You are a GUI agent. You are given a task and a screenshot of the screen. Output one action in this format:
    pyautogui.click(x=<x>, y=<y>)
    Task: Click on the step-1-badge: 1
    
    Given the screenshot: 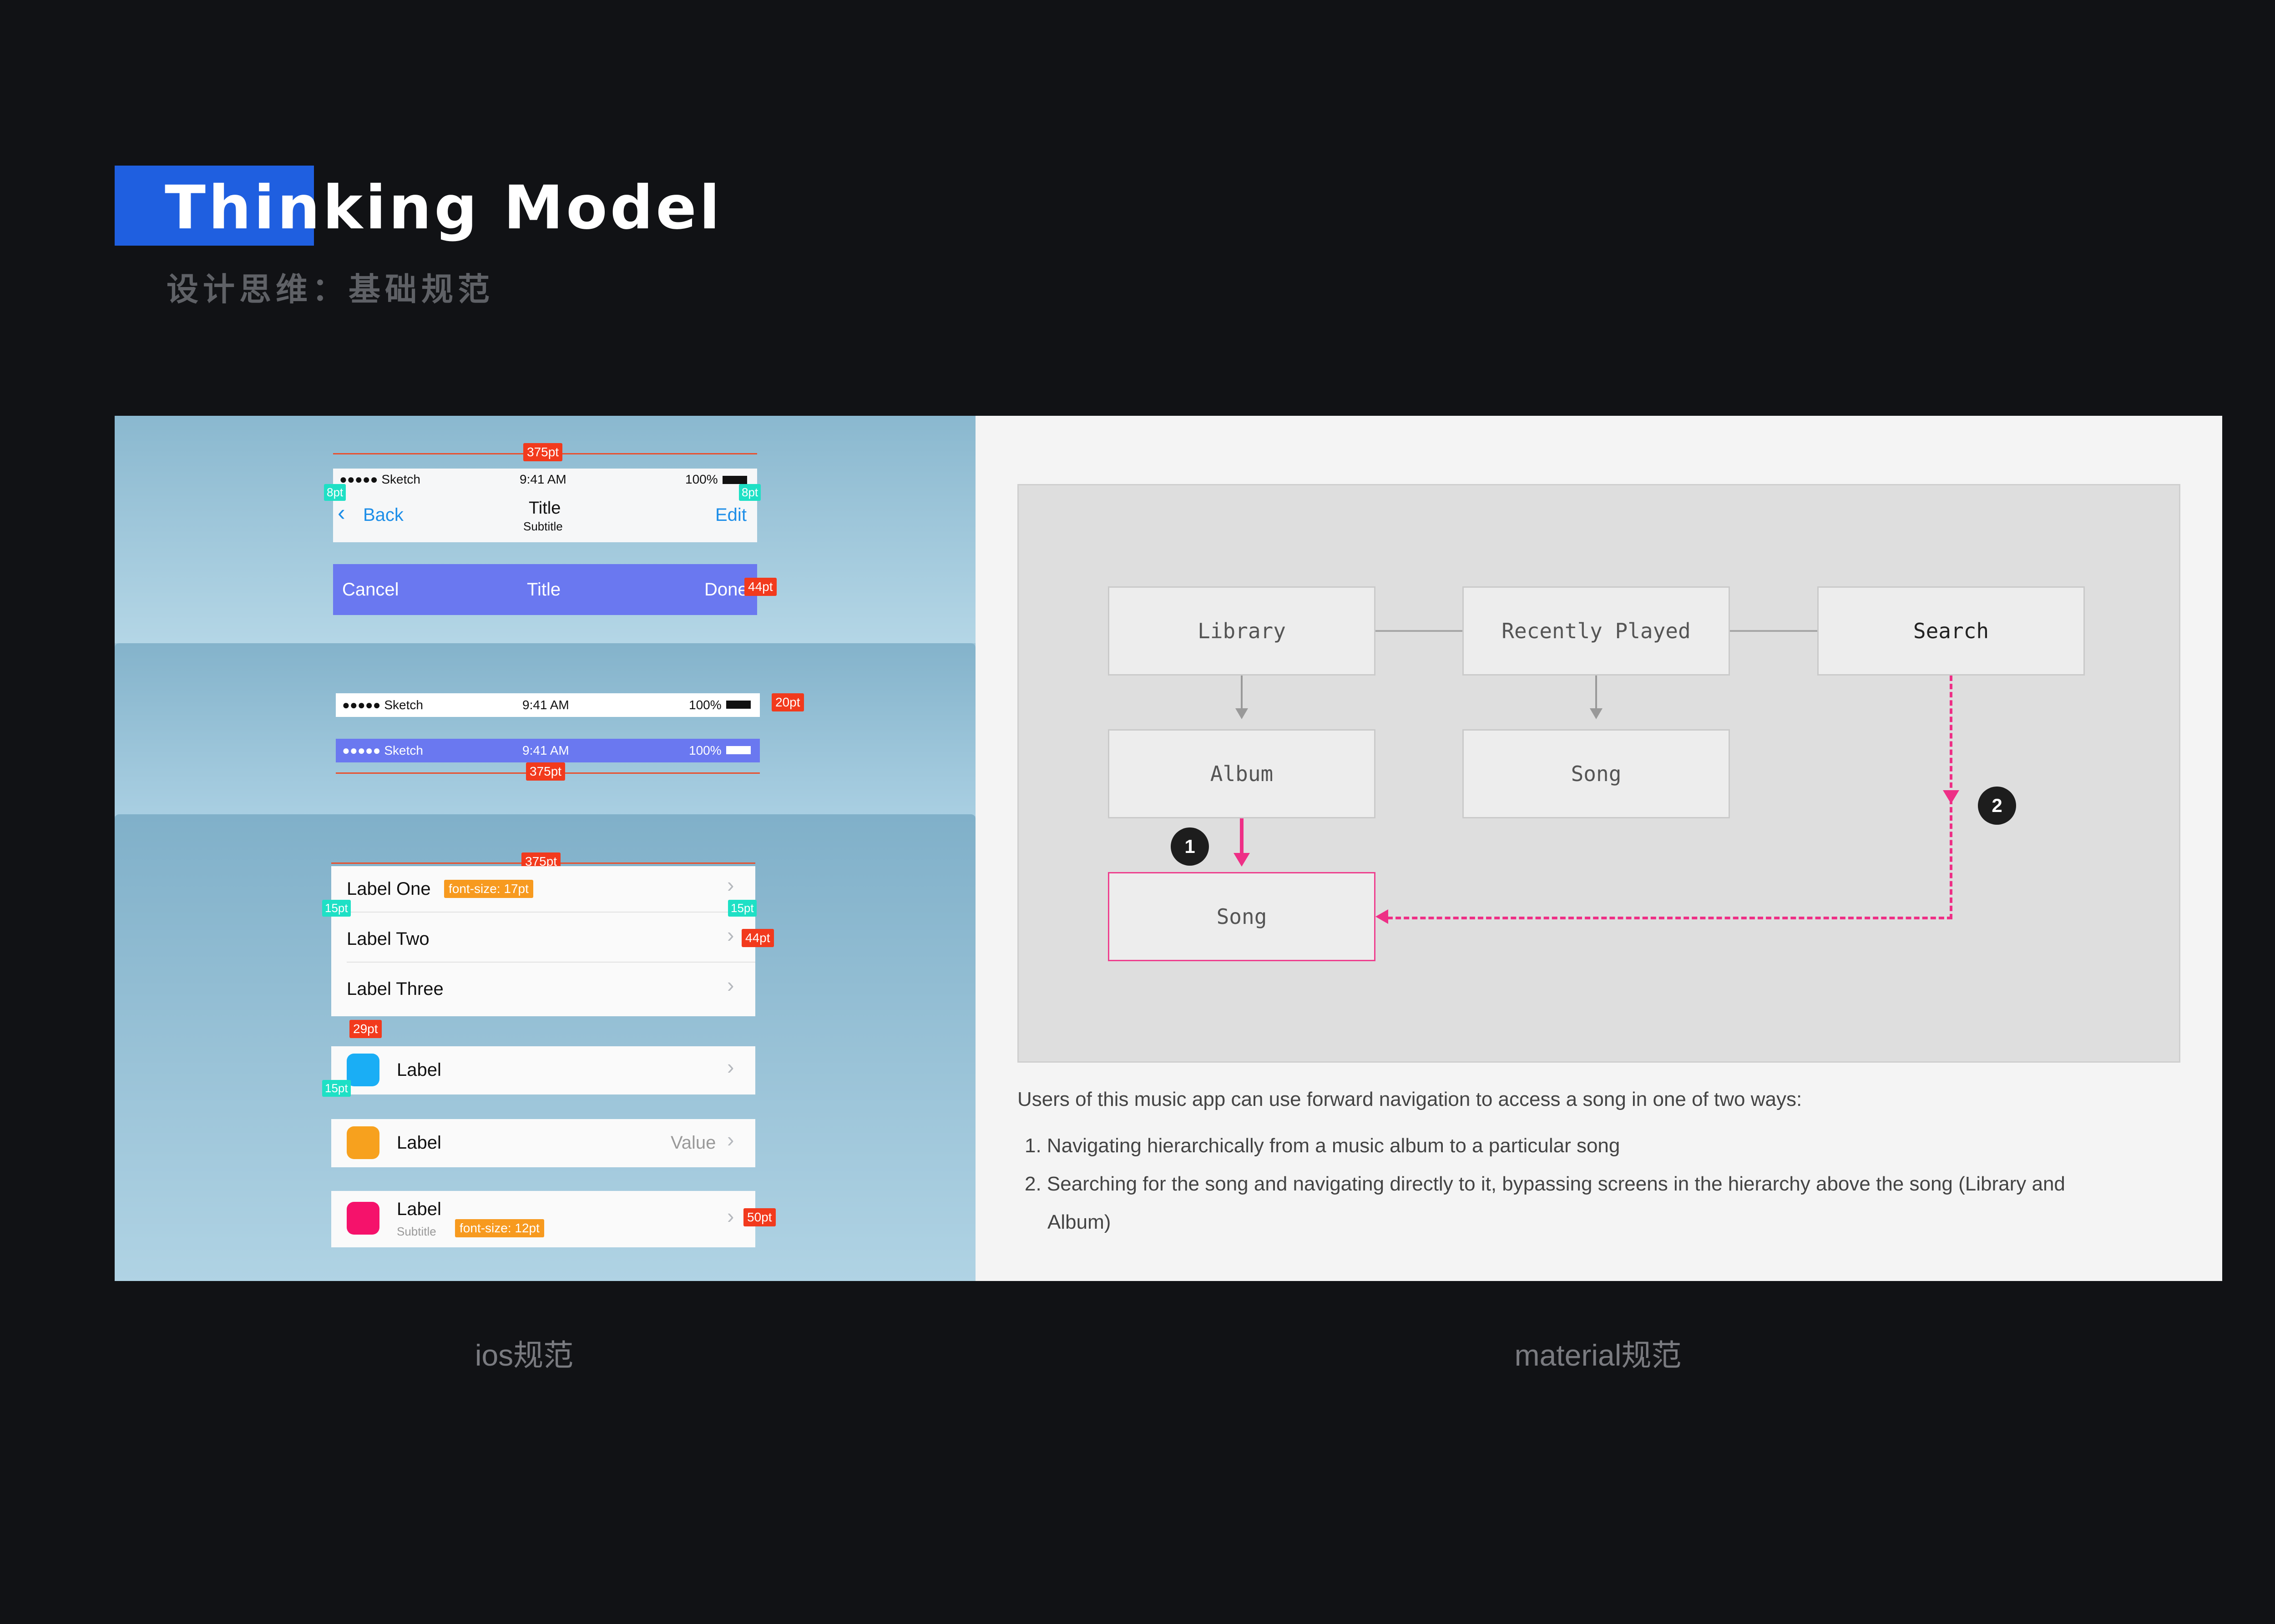 What is the action you would take?
    pyautogui.click(x=1190, y=846)
    